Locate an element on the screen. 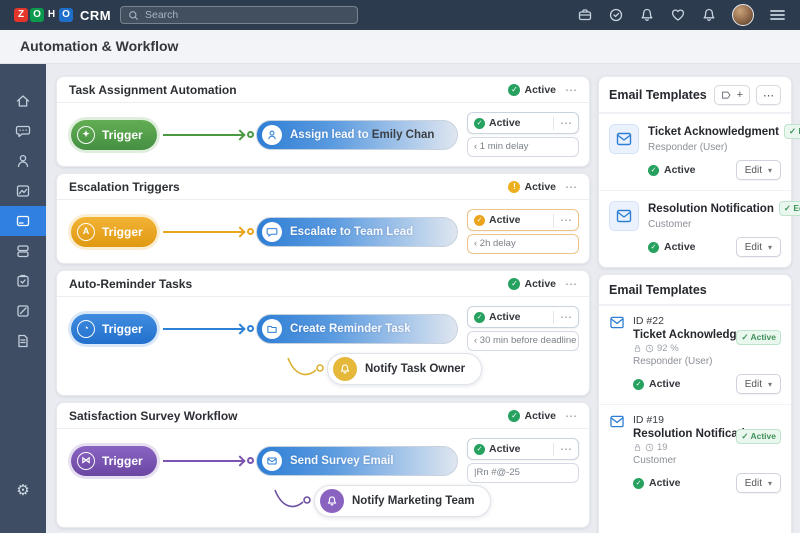 The width and height of the screenshot is (800, 533). workflow-title: Task Assignment Automation is located at coordinates (153, 89).